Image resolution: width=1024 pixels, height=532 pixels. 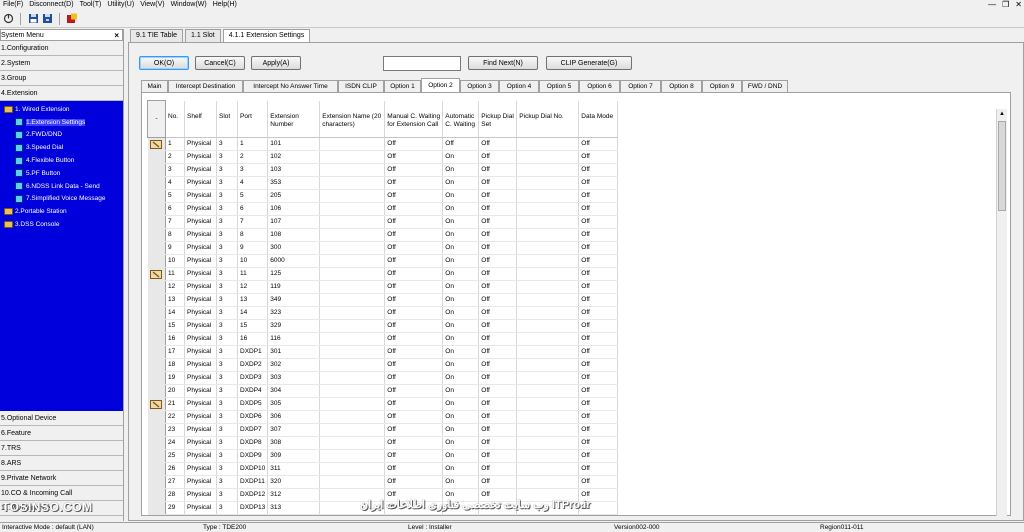 What do you see at coordinates (383, 170) in the screenshot?
I see `table-row: 3 Physical 3 3 103 Off On Off Off` at bounding box center [383, 170].